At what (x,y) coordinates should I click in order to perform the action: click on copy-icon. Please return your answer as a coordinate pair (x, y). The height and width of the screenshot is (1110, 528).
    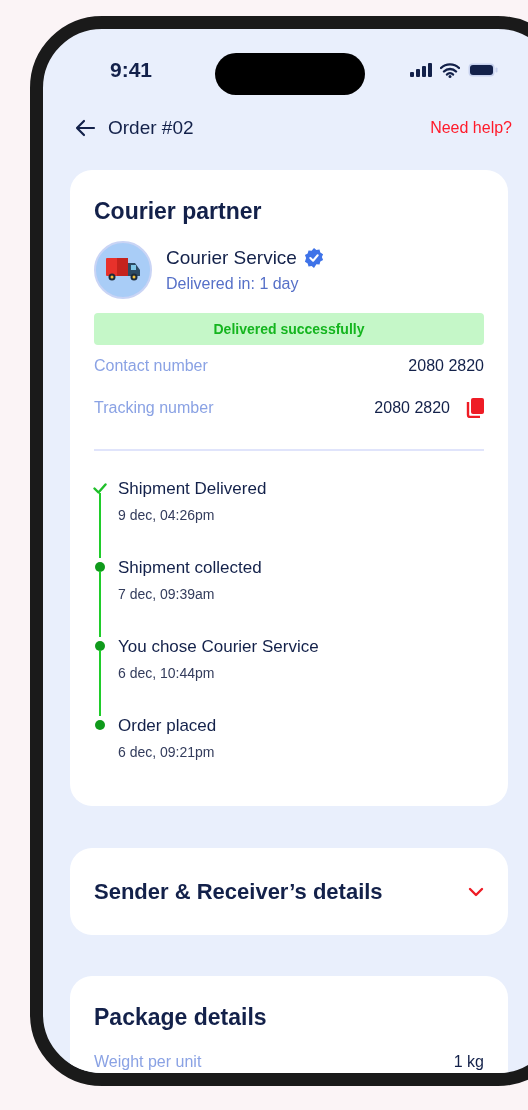
    Looking at the image, I should click on (475, 408).